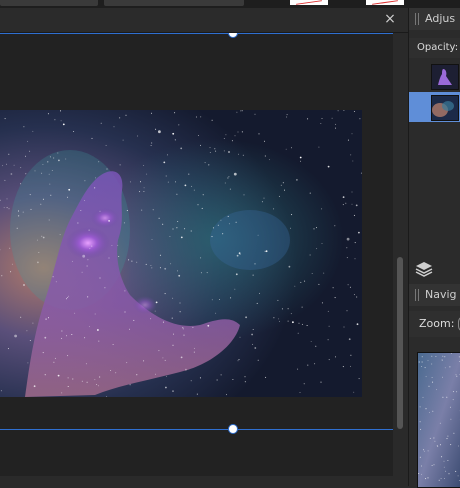 The height and width of the screenshot is (488, 460). I want to click on adjustments-panel-tab: Adjus, so click(434, 19).